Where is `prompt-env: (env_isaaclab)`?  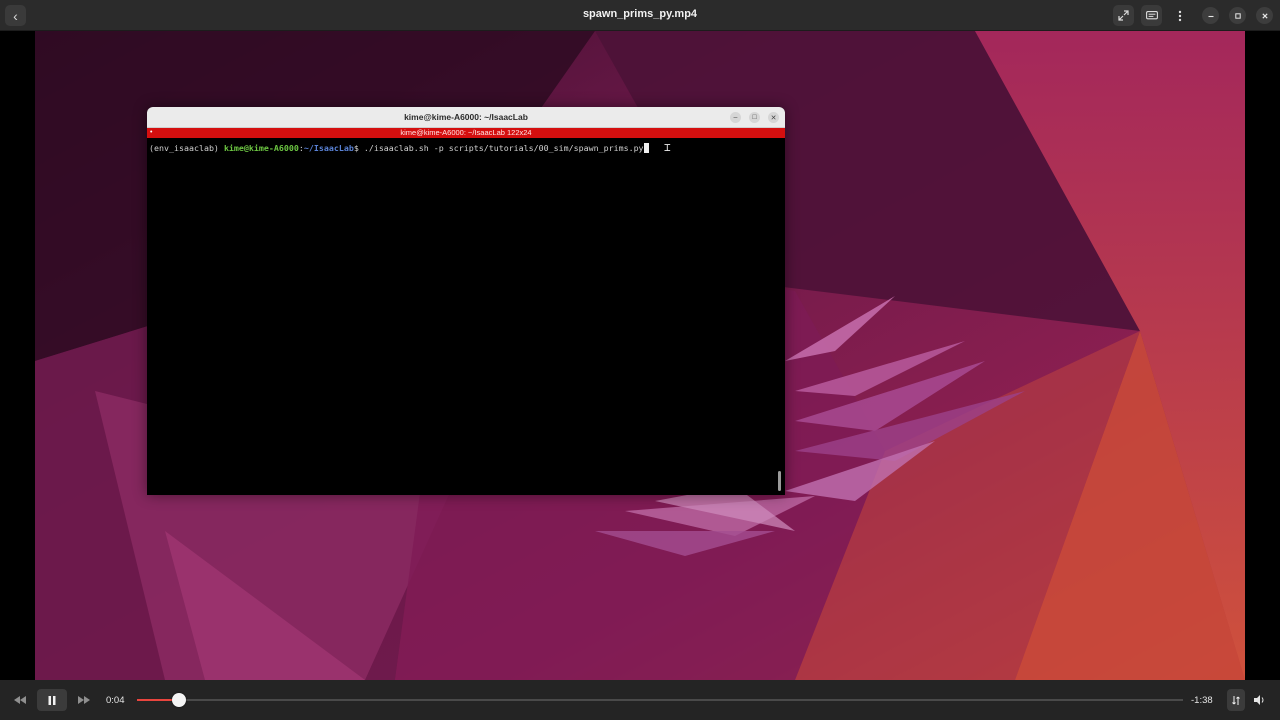 prompt-env: (env_isaaclab) is located at coordinates (186, 148).